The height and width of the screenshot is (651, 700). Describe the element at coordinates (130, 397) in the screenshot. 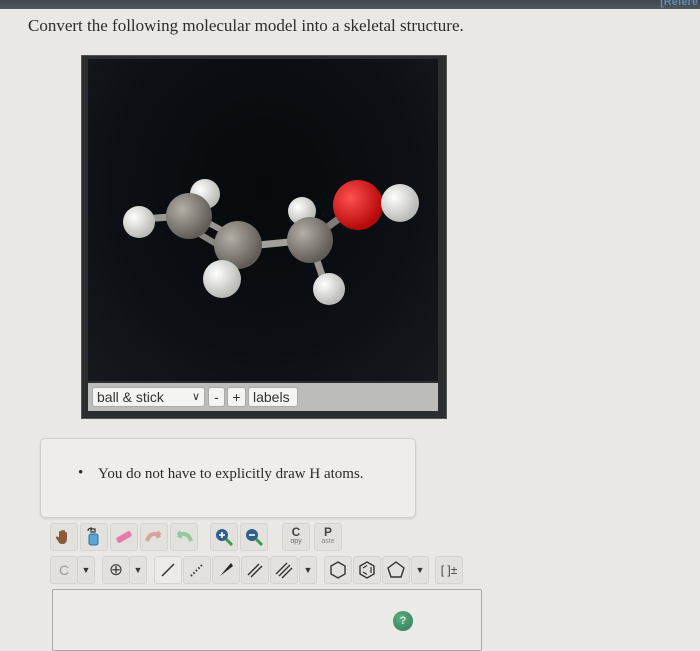

I see `display-style-value: ball & stick` at that location.